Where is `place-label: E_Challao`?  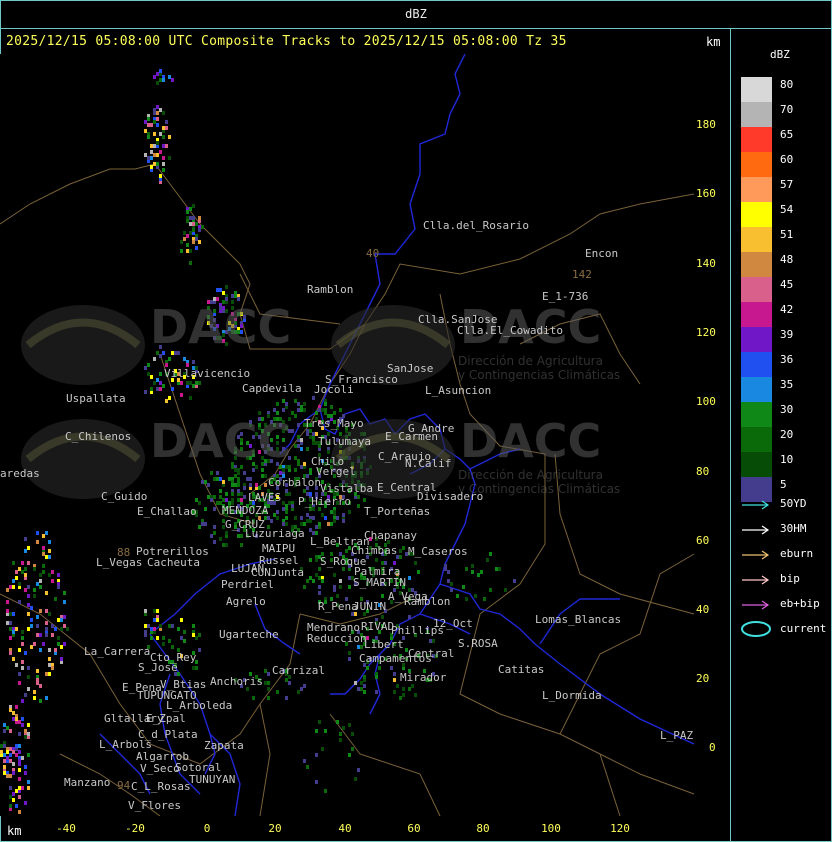 place-label: E_Challao is located at coordinates (167, 511).